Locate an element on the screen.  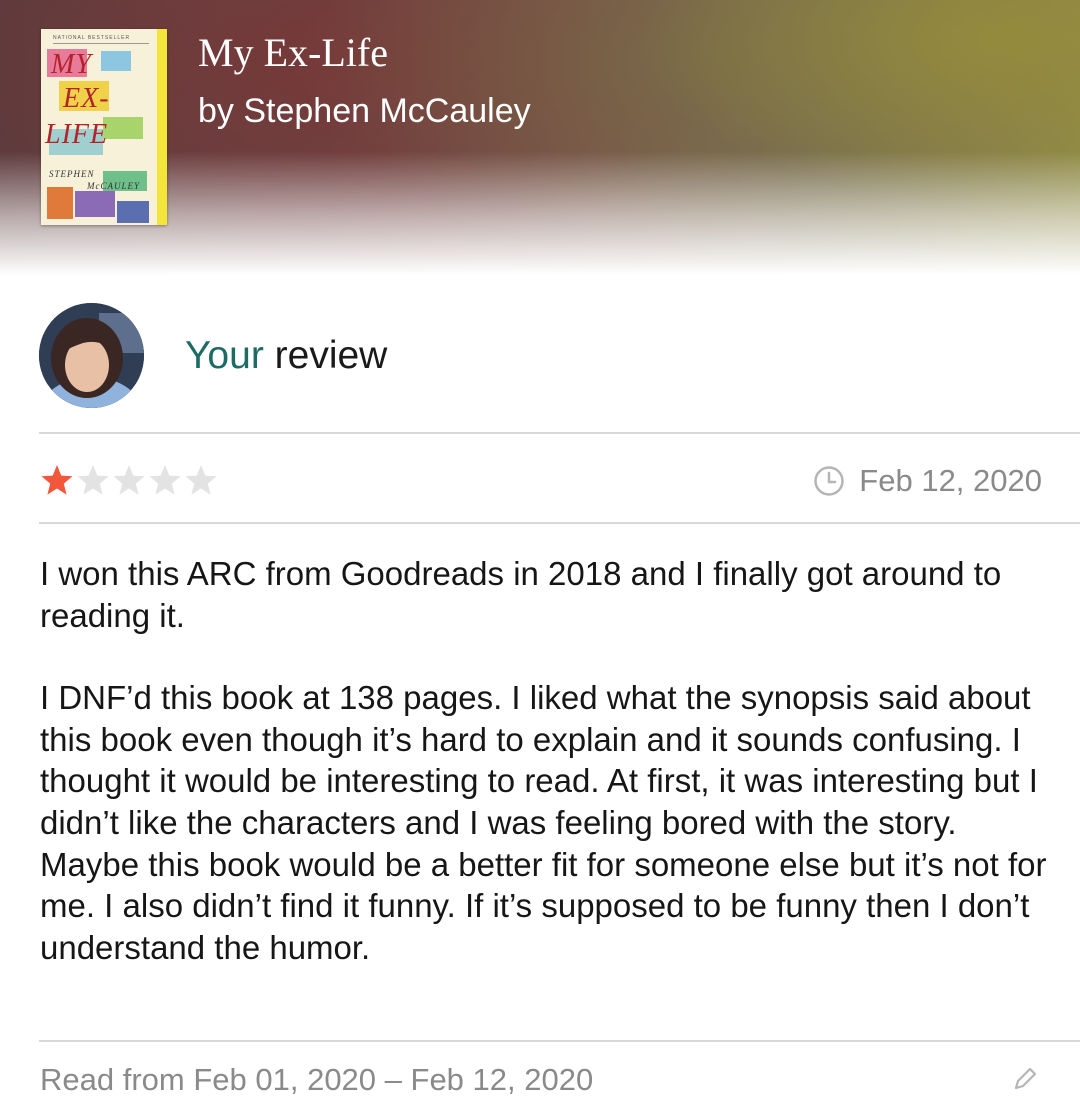
avatar-photo is located at coordinates (91, 355).